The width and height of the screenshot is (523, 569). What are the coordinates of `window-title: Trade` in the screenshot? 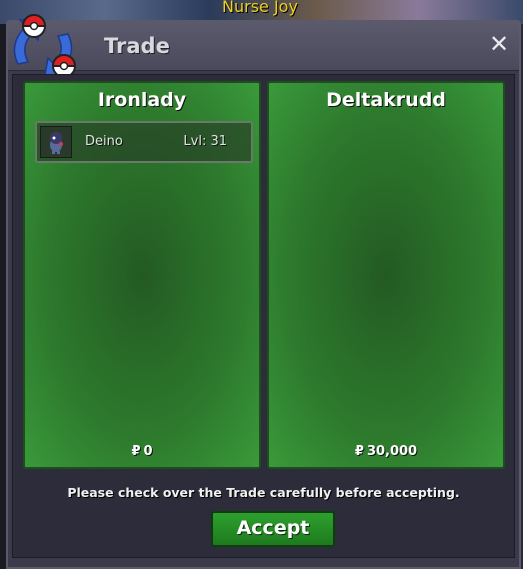 It's located at (137, 46).